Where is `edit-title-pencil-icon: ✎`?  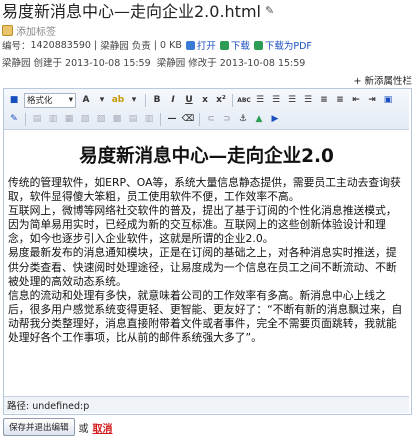
edit-title-pencil-icon: ✎ is located at coordinates (269, 10).